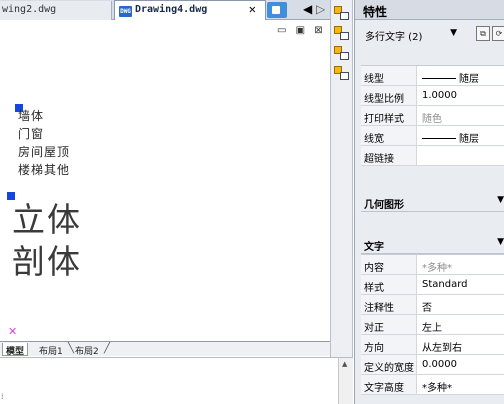 The image size is (504, 404). What do you see at coordinates (432, 244) in the screenshot?
I see `section-header-text: 文字 ▼` at bounding box center [432, 244].